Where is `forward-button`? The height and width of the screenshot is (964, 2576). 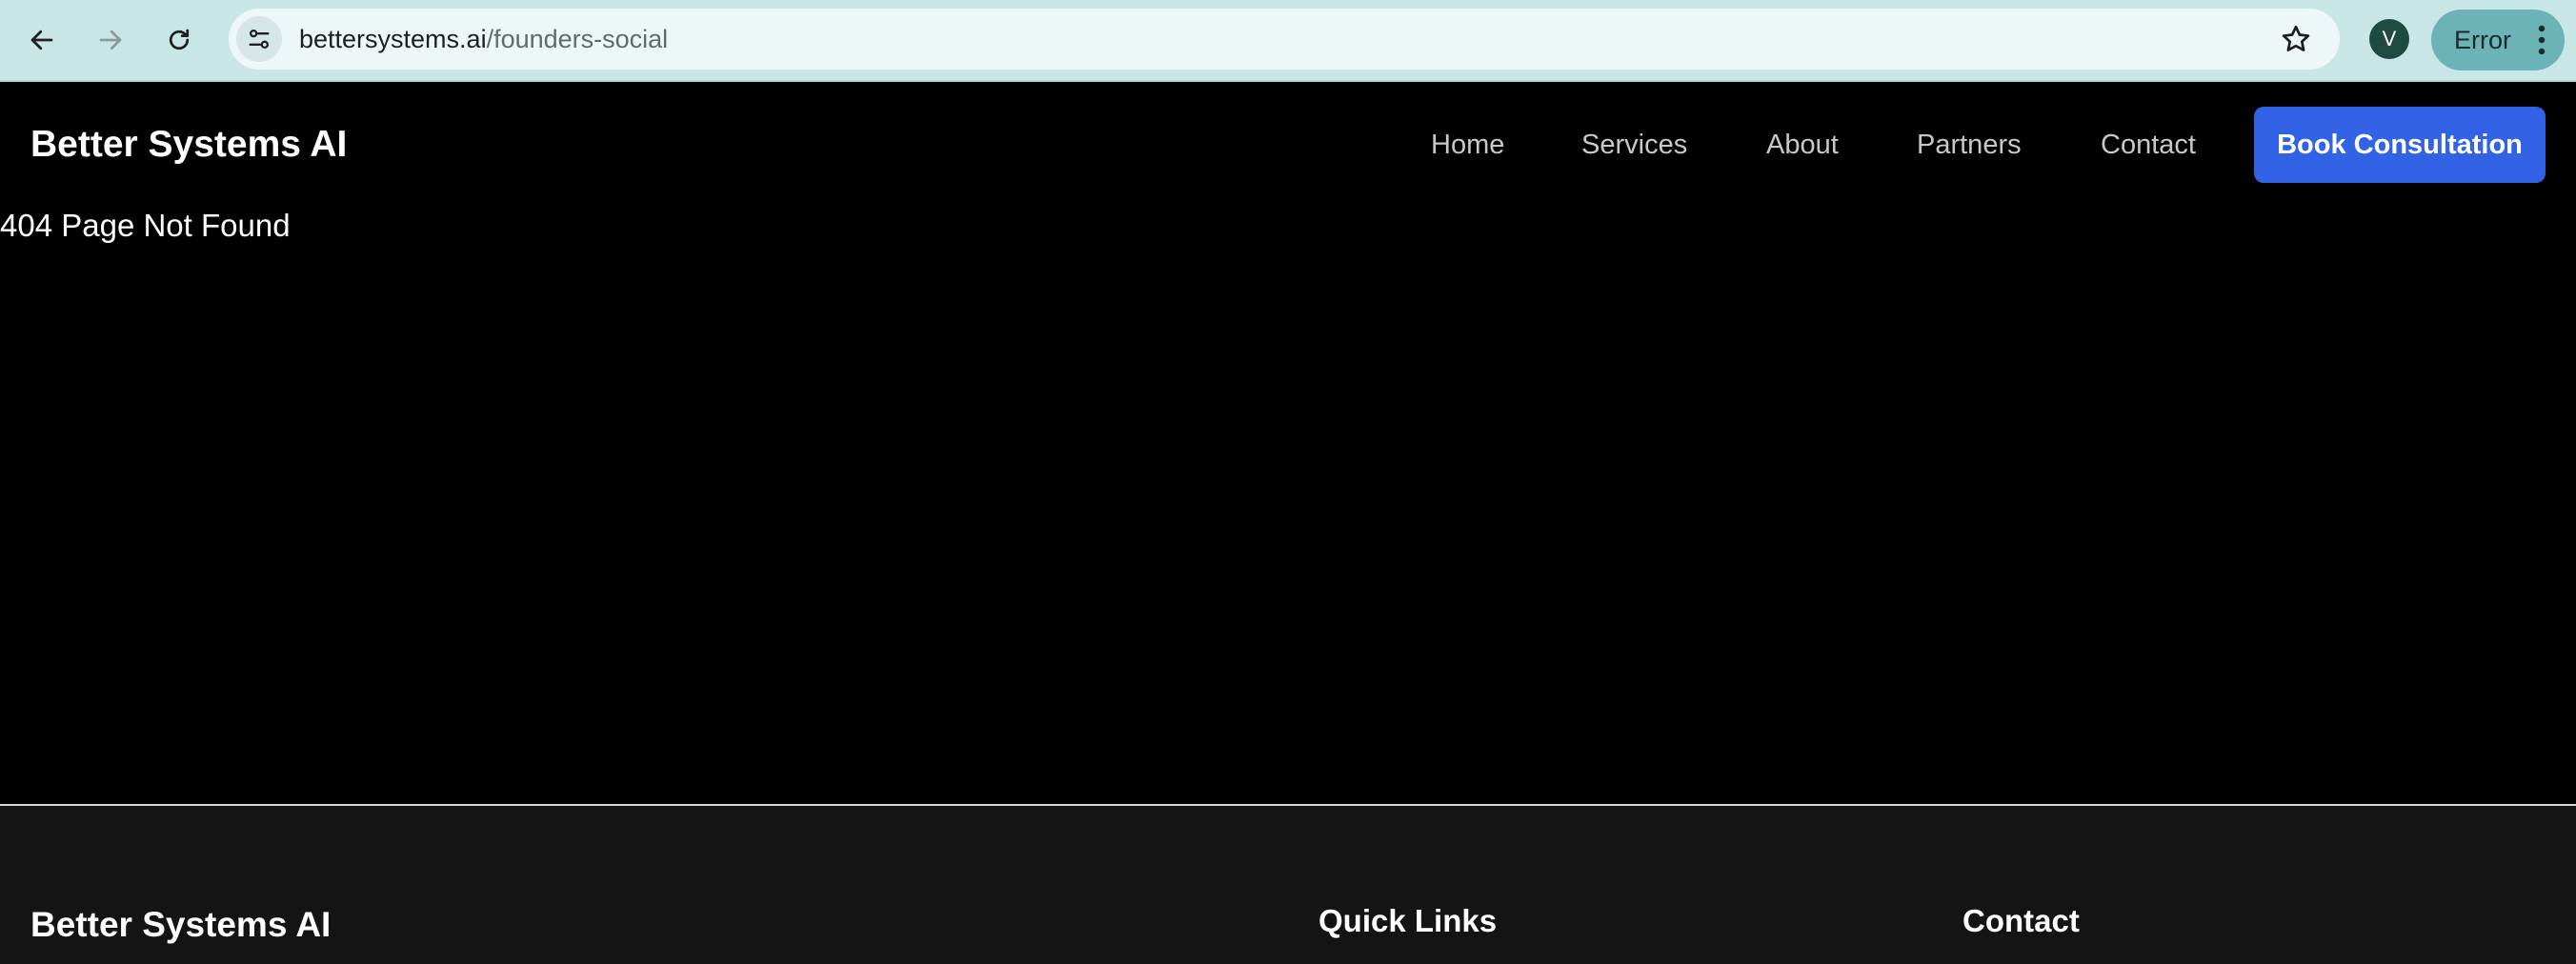
forward-button is located at coordinates (110, 40).